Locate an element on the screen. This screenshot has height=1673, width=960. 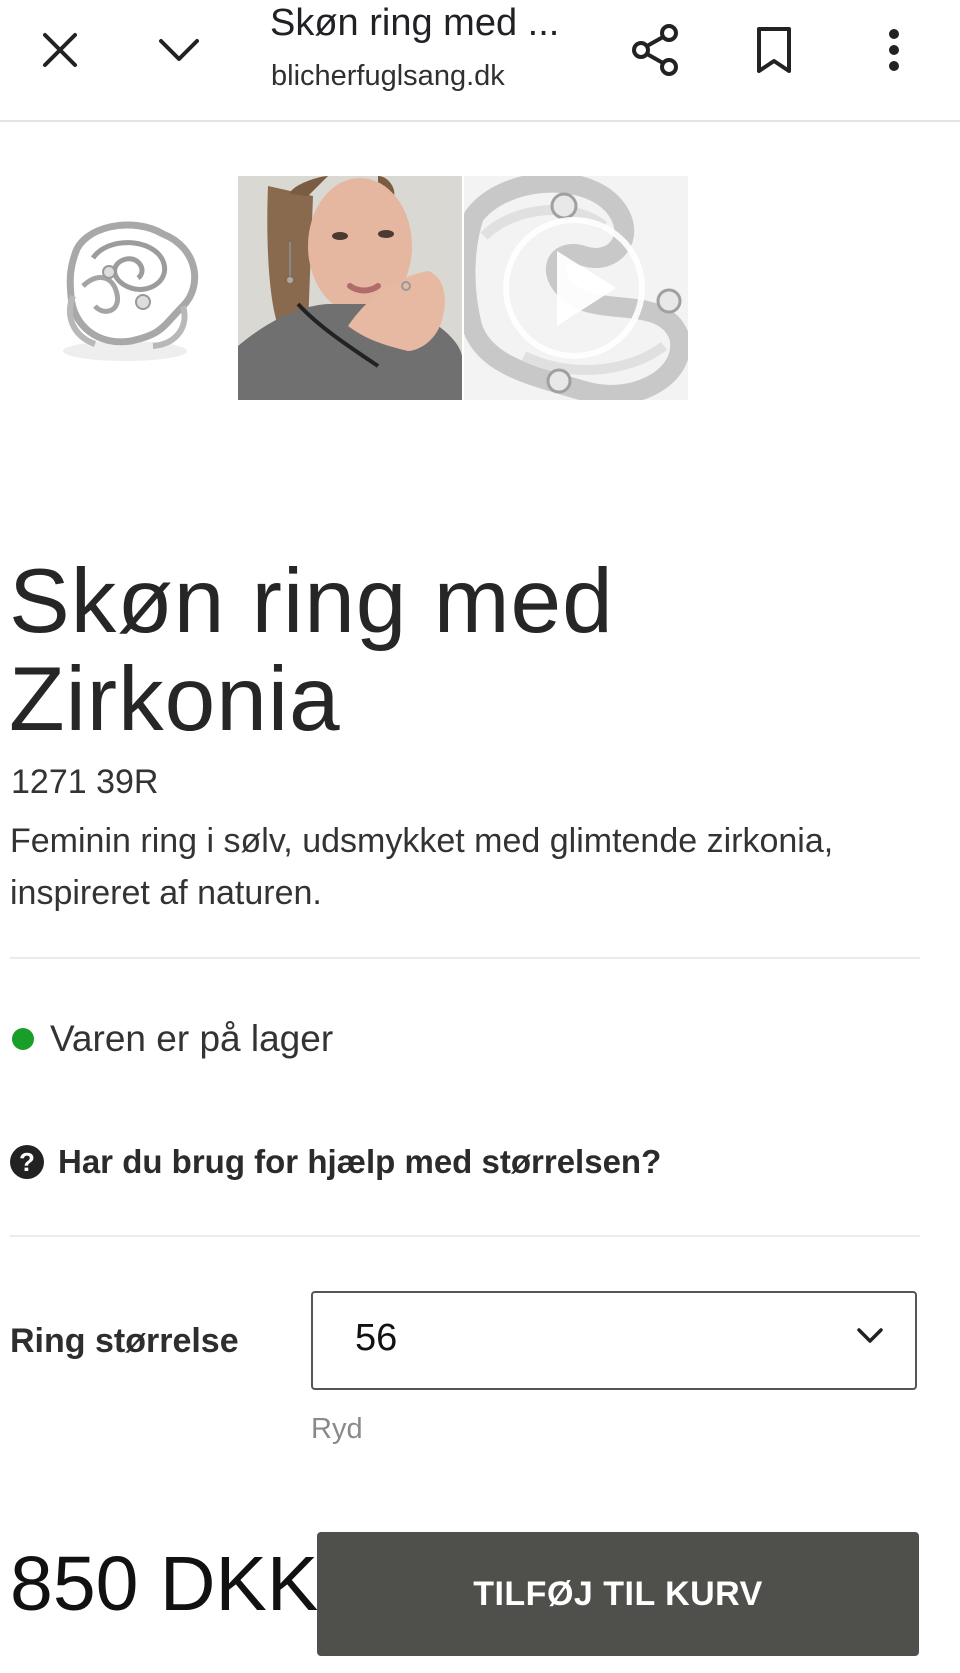
product-sku: 1271 39R is located at coordinates (85, 782).